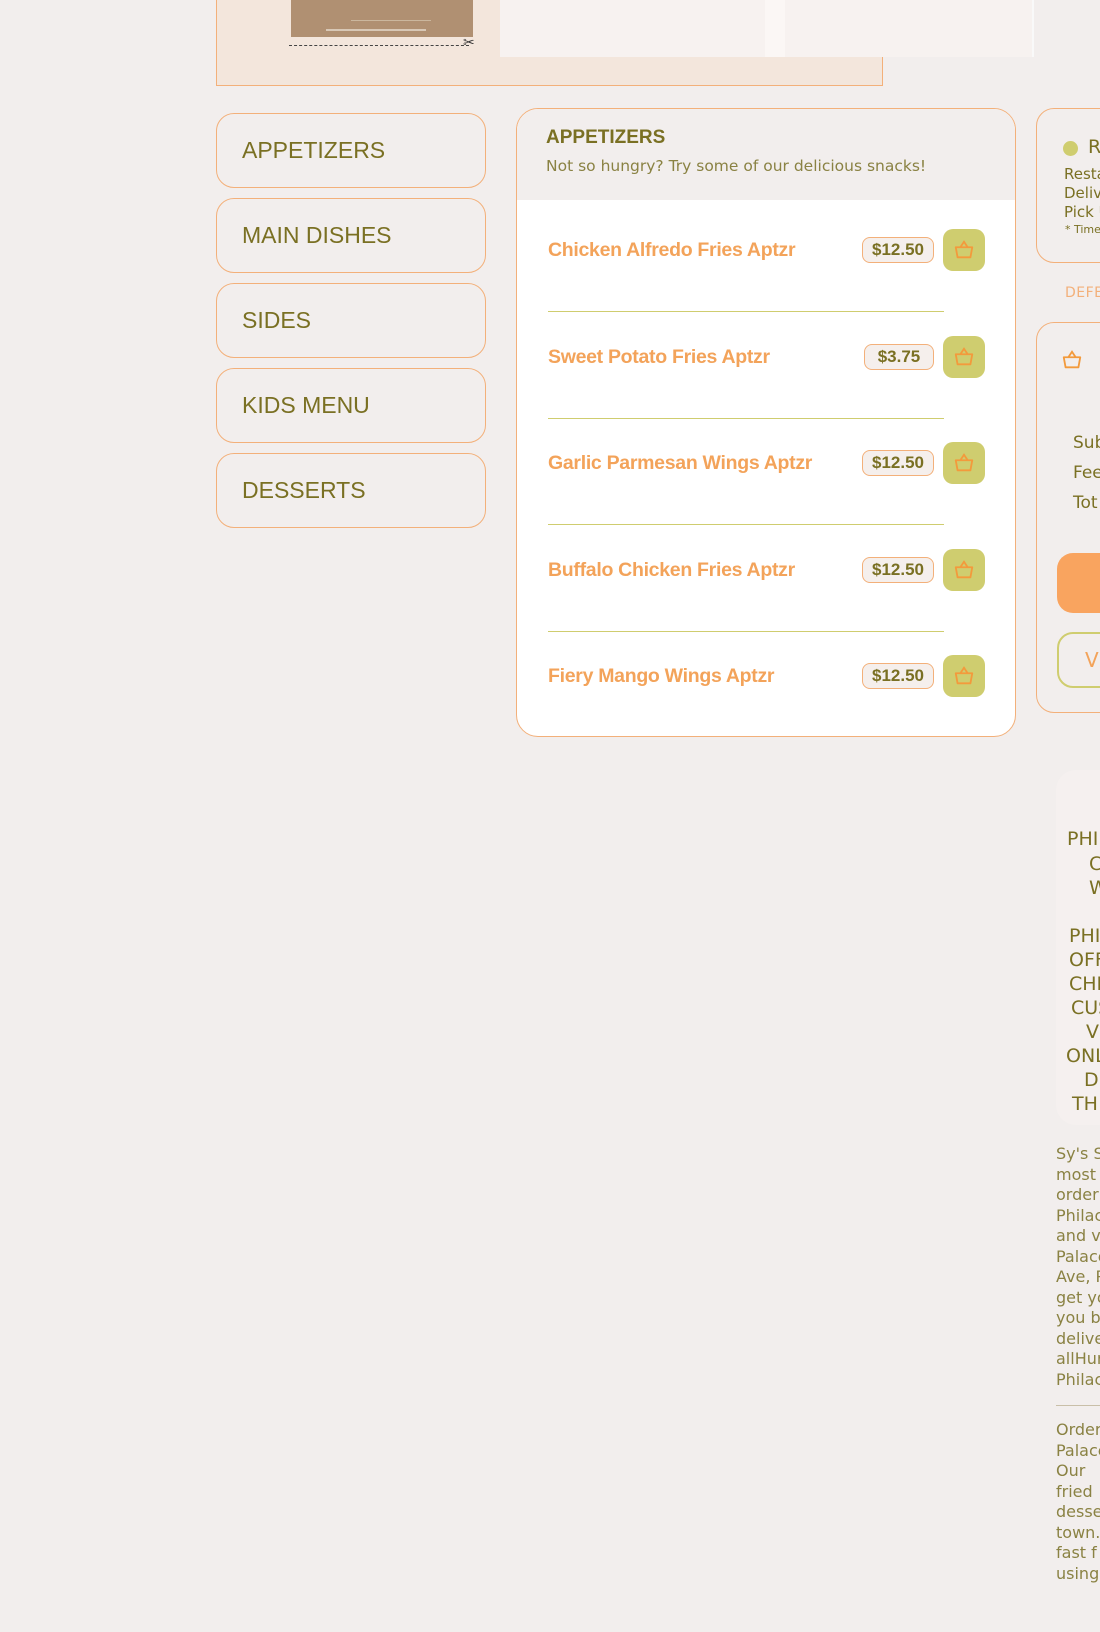 The width and height of the screenshot is (1100, 1632). Describe the element at coordinates (1085, 503) in the screenshot. I see `total-label: Tot` at that location.